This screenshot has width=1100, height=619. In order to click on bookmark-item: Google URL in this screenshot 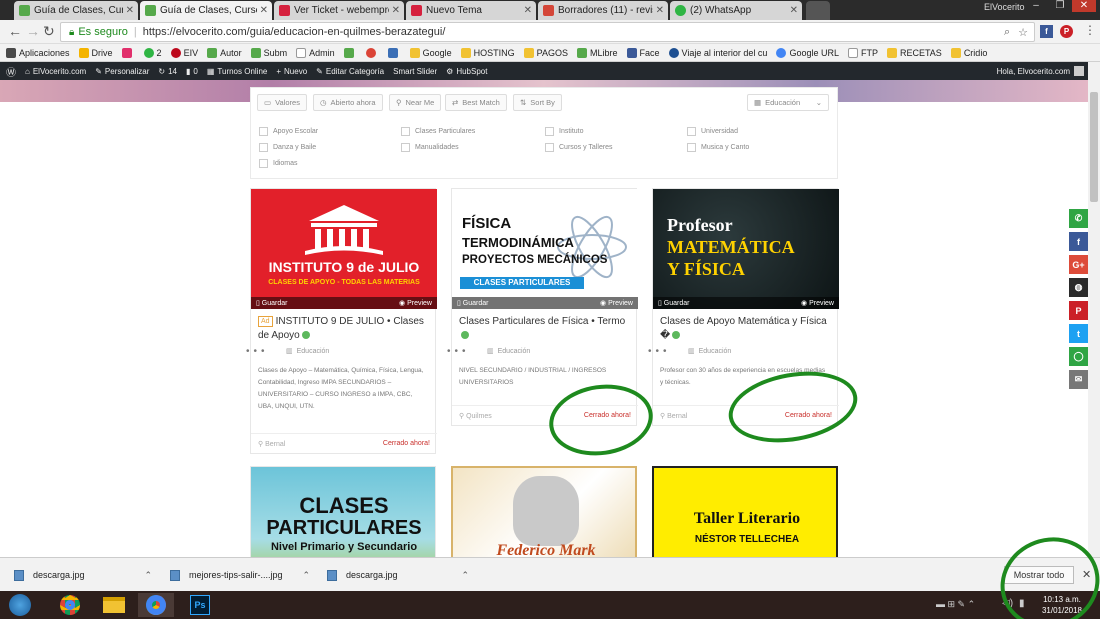, I will do `click(807, 52)`.